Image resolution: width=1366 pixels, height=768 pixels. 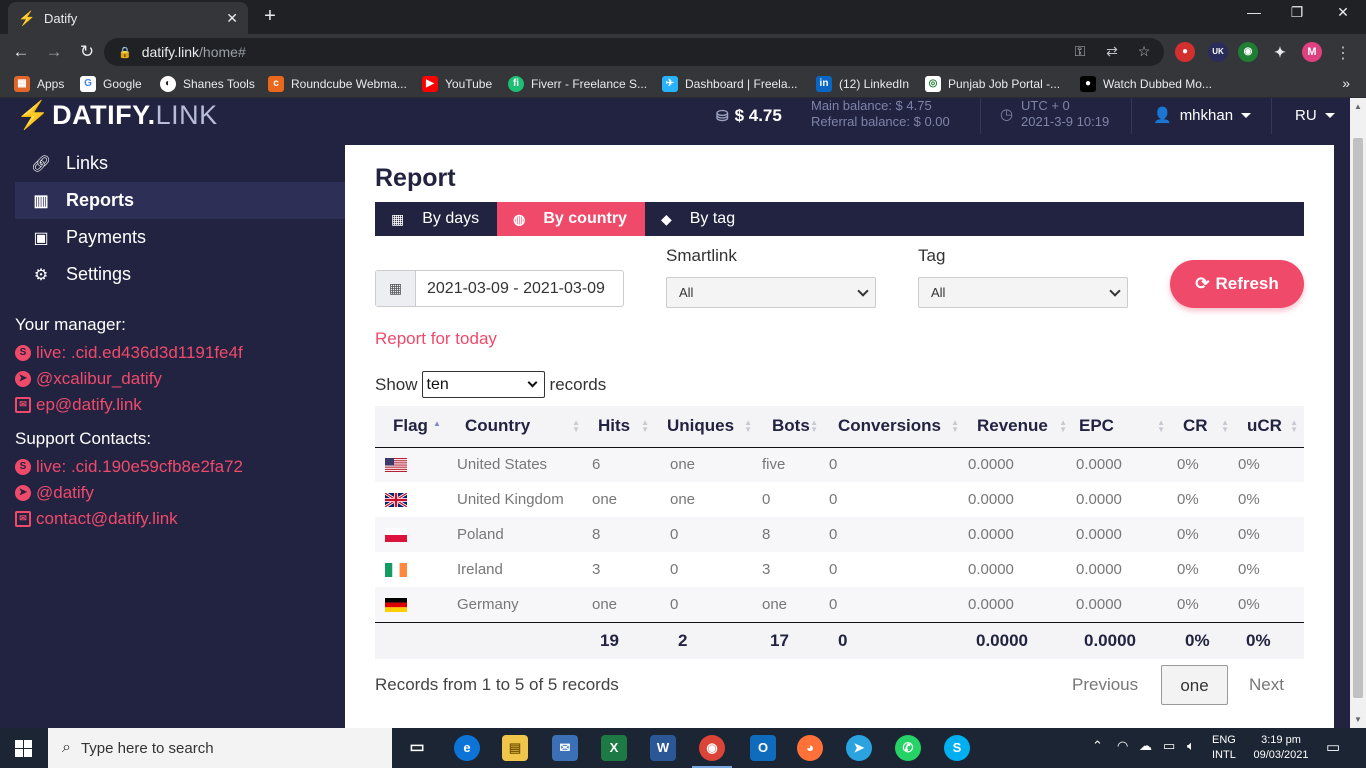 What do you see at coordinates (1144, 51) in the screenshot?
I see `bookmark-star-icon: ☆` at bounding box center [1144, 51].